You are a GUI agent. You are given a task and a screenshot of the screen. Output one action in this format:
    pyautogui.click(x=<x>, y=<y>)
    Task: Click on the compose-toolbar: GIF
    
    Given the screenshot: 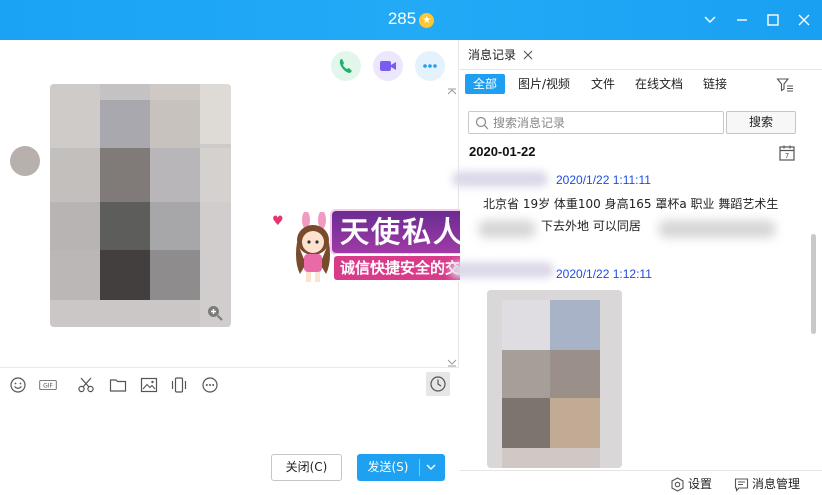 What is the action you would take?
    pyautogui.click(x=229, y=383)
    